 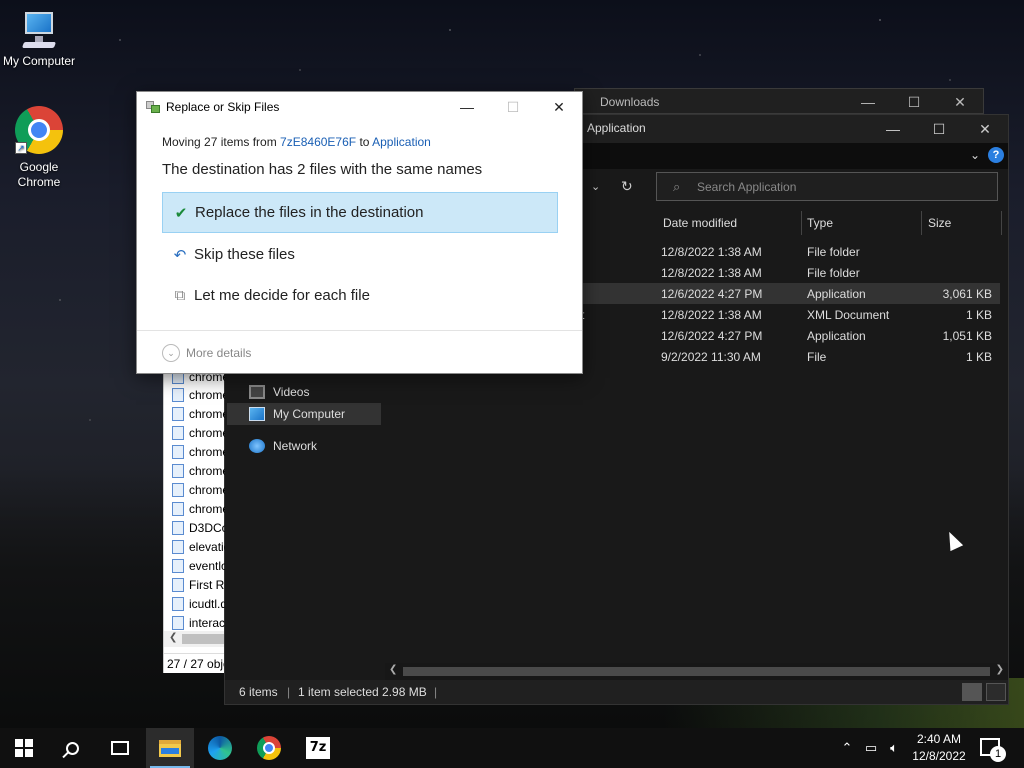 I want to click on volume-tray-icon: 🔈︎, so click(x=894, y=748).